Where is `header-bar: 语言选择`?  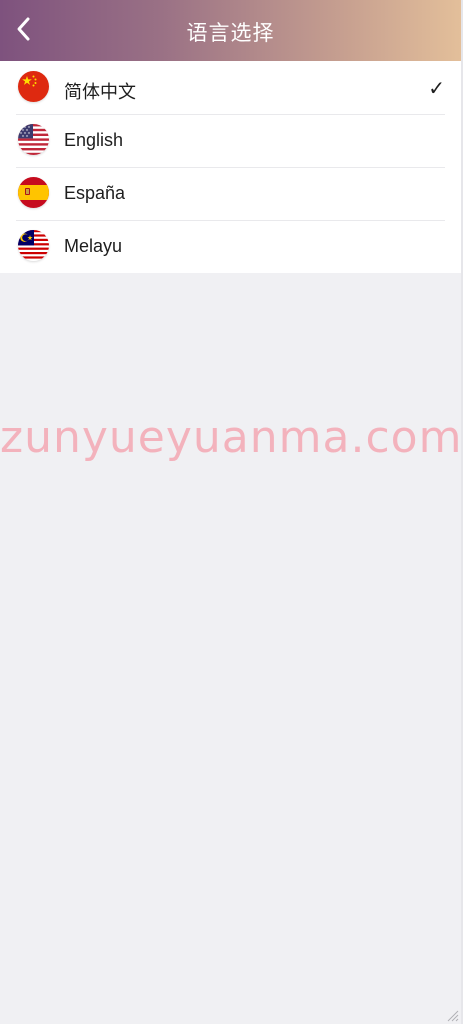 header-bar: 语言选择 is located at coordinates (230, 30).